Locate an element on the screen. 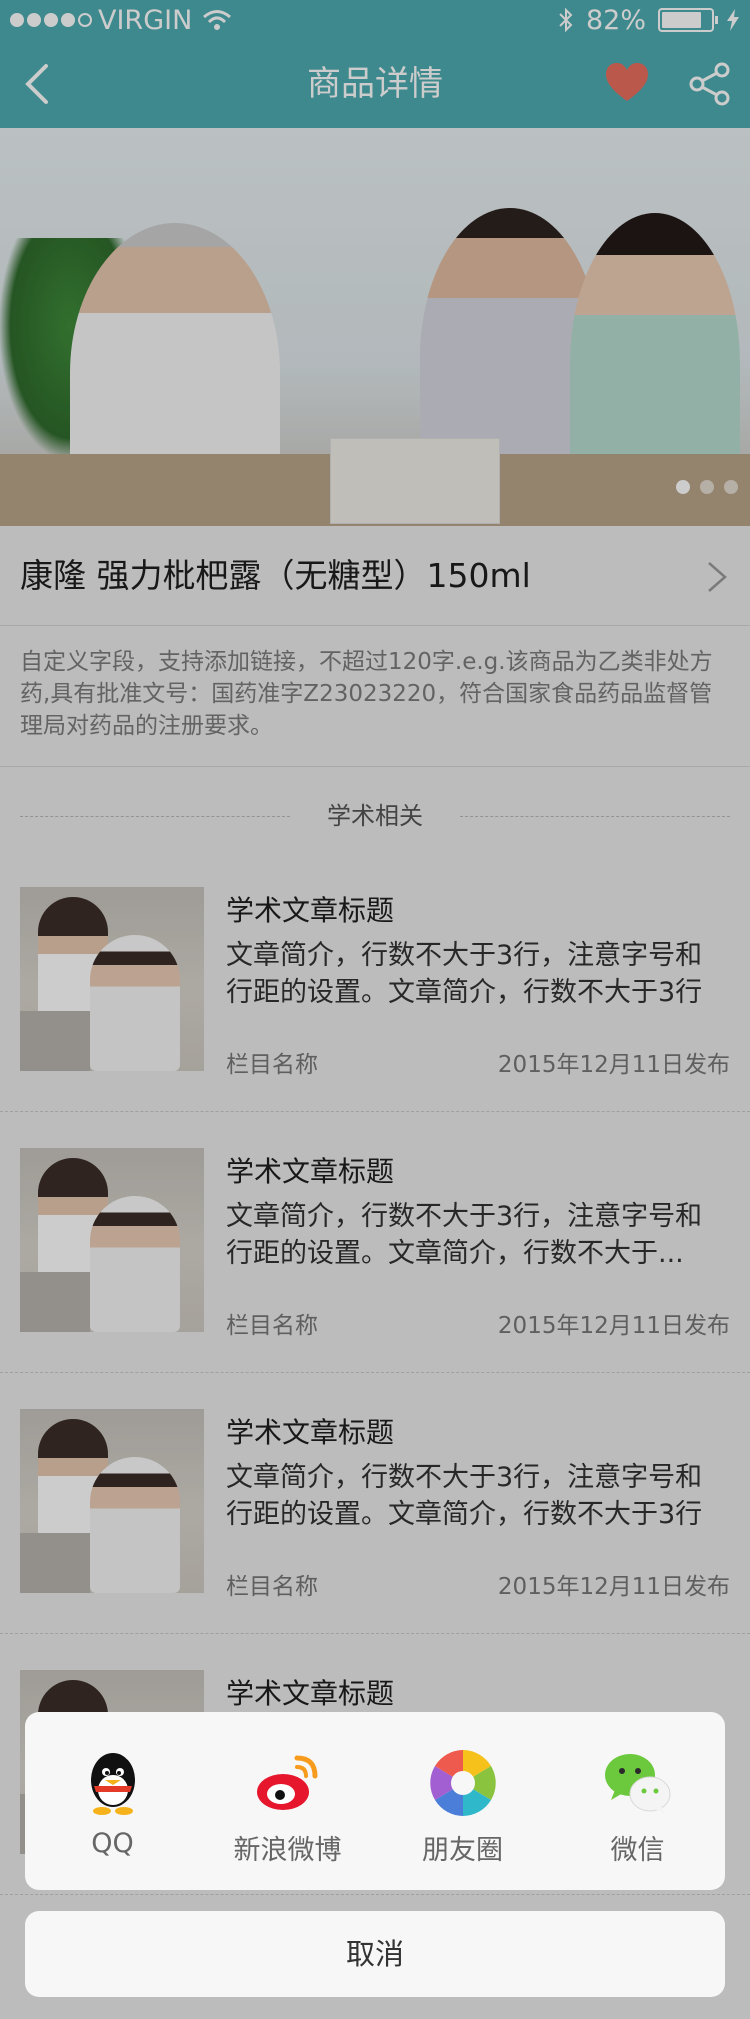 This screenshot has width=750, height=2019. share-option-weibo: 新浪微博 is located at coordinates (288, 1807).